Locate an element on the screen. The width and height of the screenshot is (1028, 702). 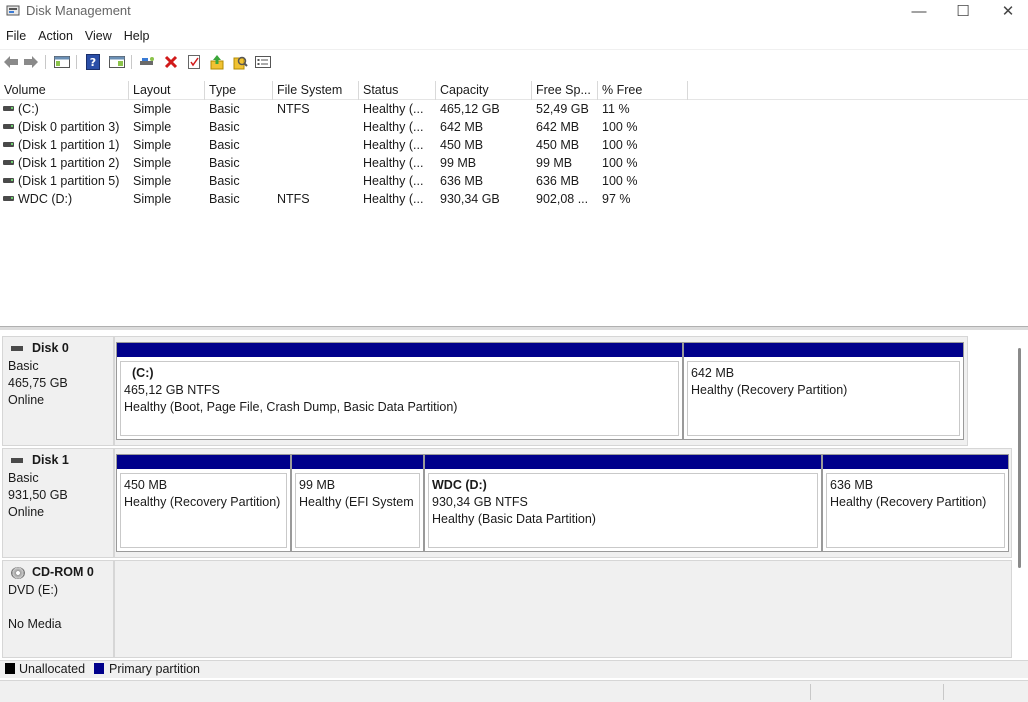
menu-action: Action is located at coordinates (55, 37).